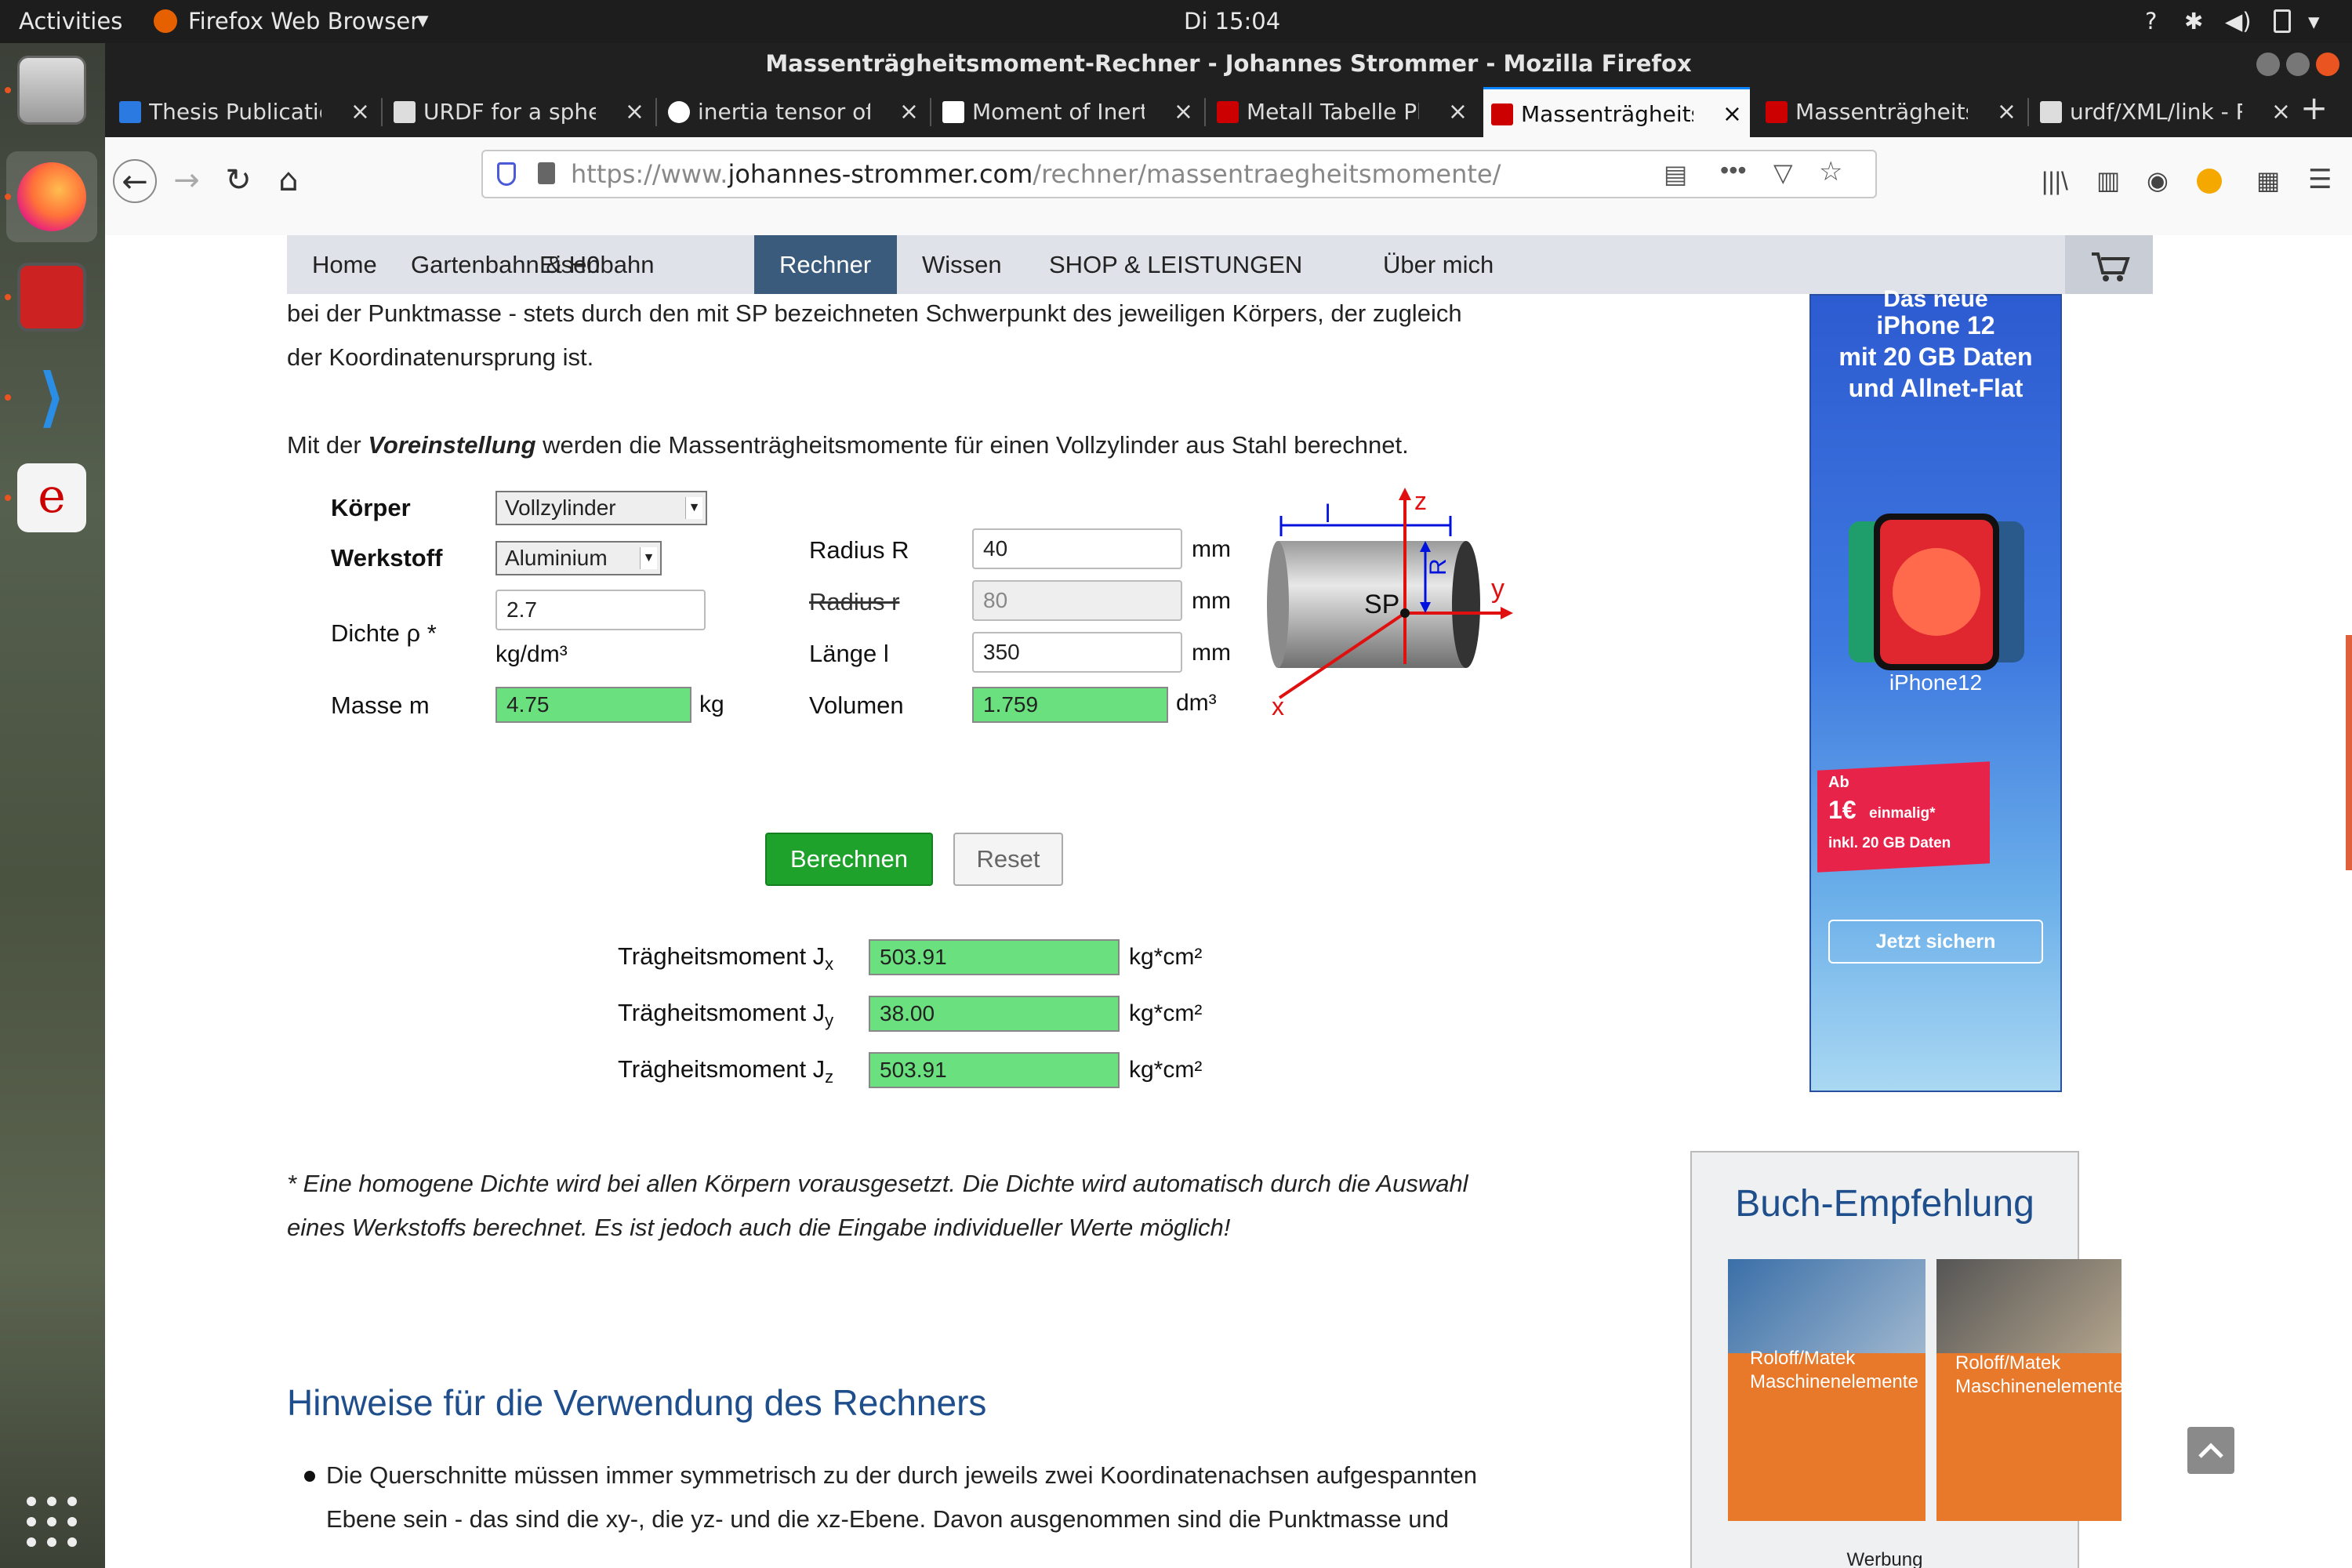  Describe the element at coordinates (2151, 21) in the screenshot. I see `help-icon: ?` at that location.